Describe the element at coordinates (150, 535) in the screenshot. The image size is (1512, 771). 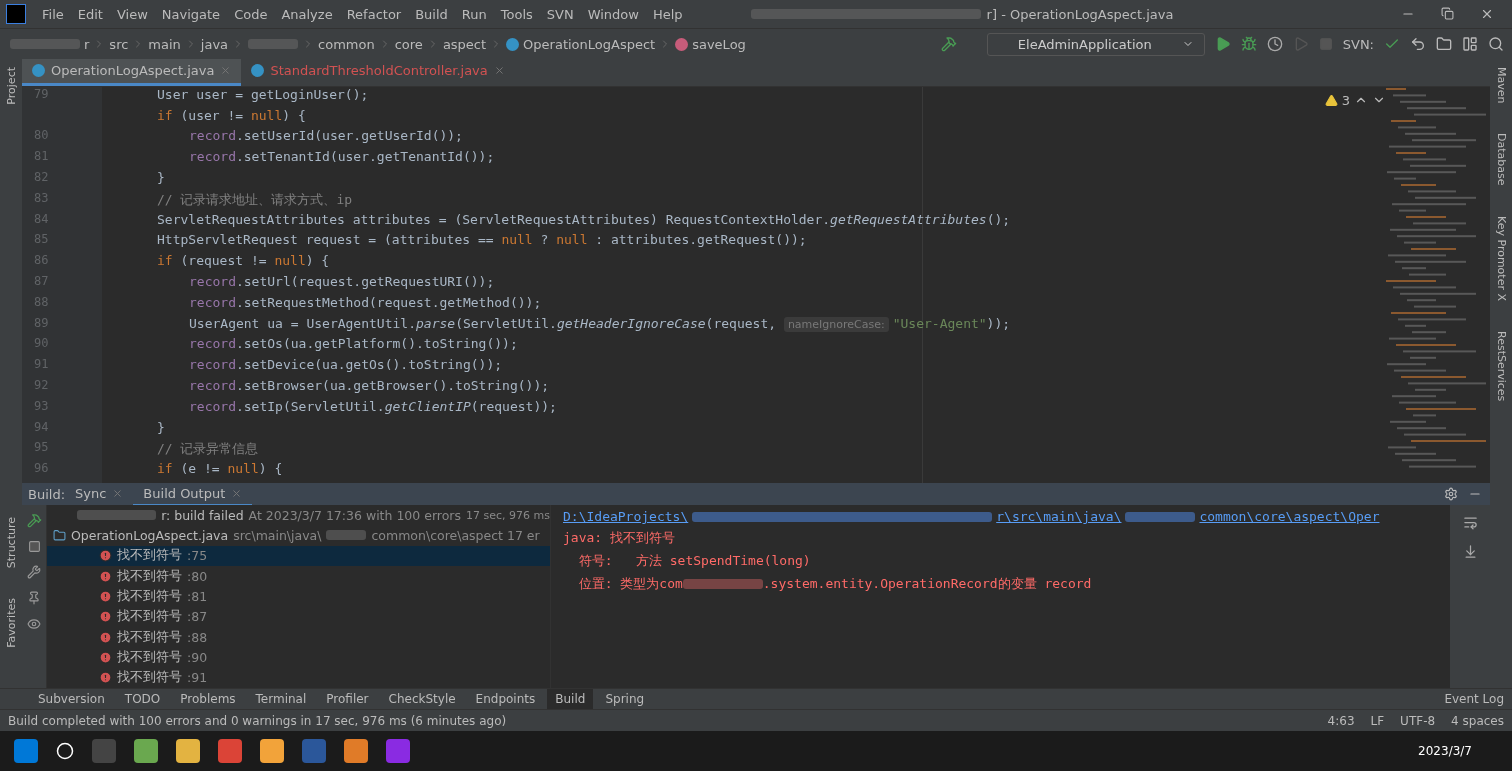
I see `file-name: OperationLogAspect.java` at that location.